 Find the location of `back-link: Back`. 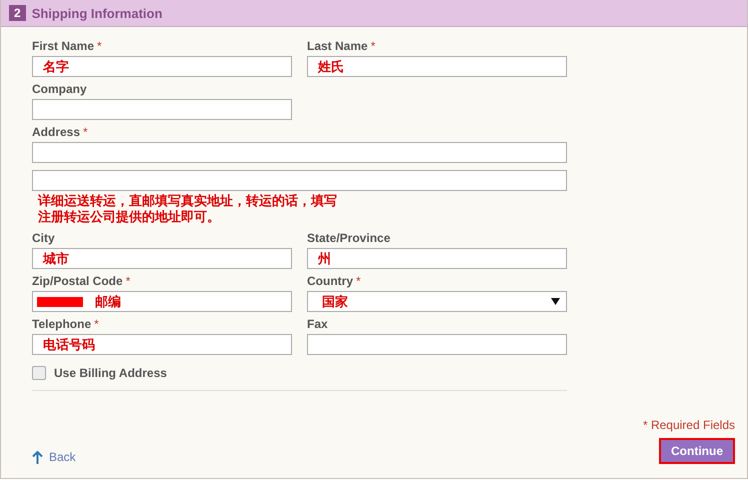

back-link: Back is located at coordinates (54, 457).